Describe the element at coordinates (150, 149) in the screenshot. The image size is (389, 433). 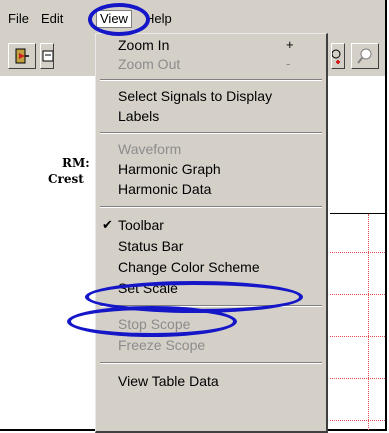
I see `menu-item-waveform: Waveform` at that location.